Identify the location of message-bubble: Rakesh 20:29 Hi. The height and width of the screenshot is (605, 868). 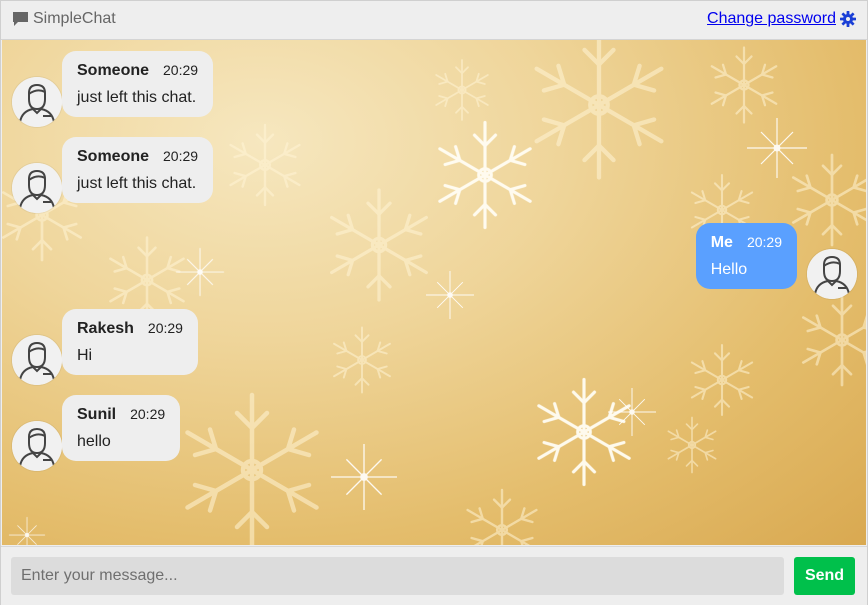
(130, 342).